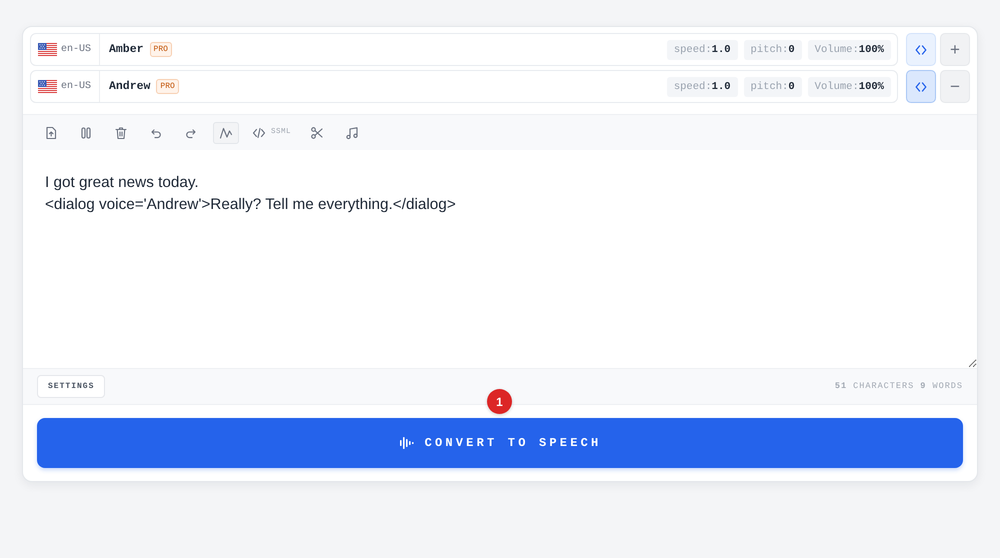 This screenshot has width=1000, height=558. Describe the element at coordinates (955, 49) in the screenshot. I see `voice-action-button: +` at that location.